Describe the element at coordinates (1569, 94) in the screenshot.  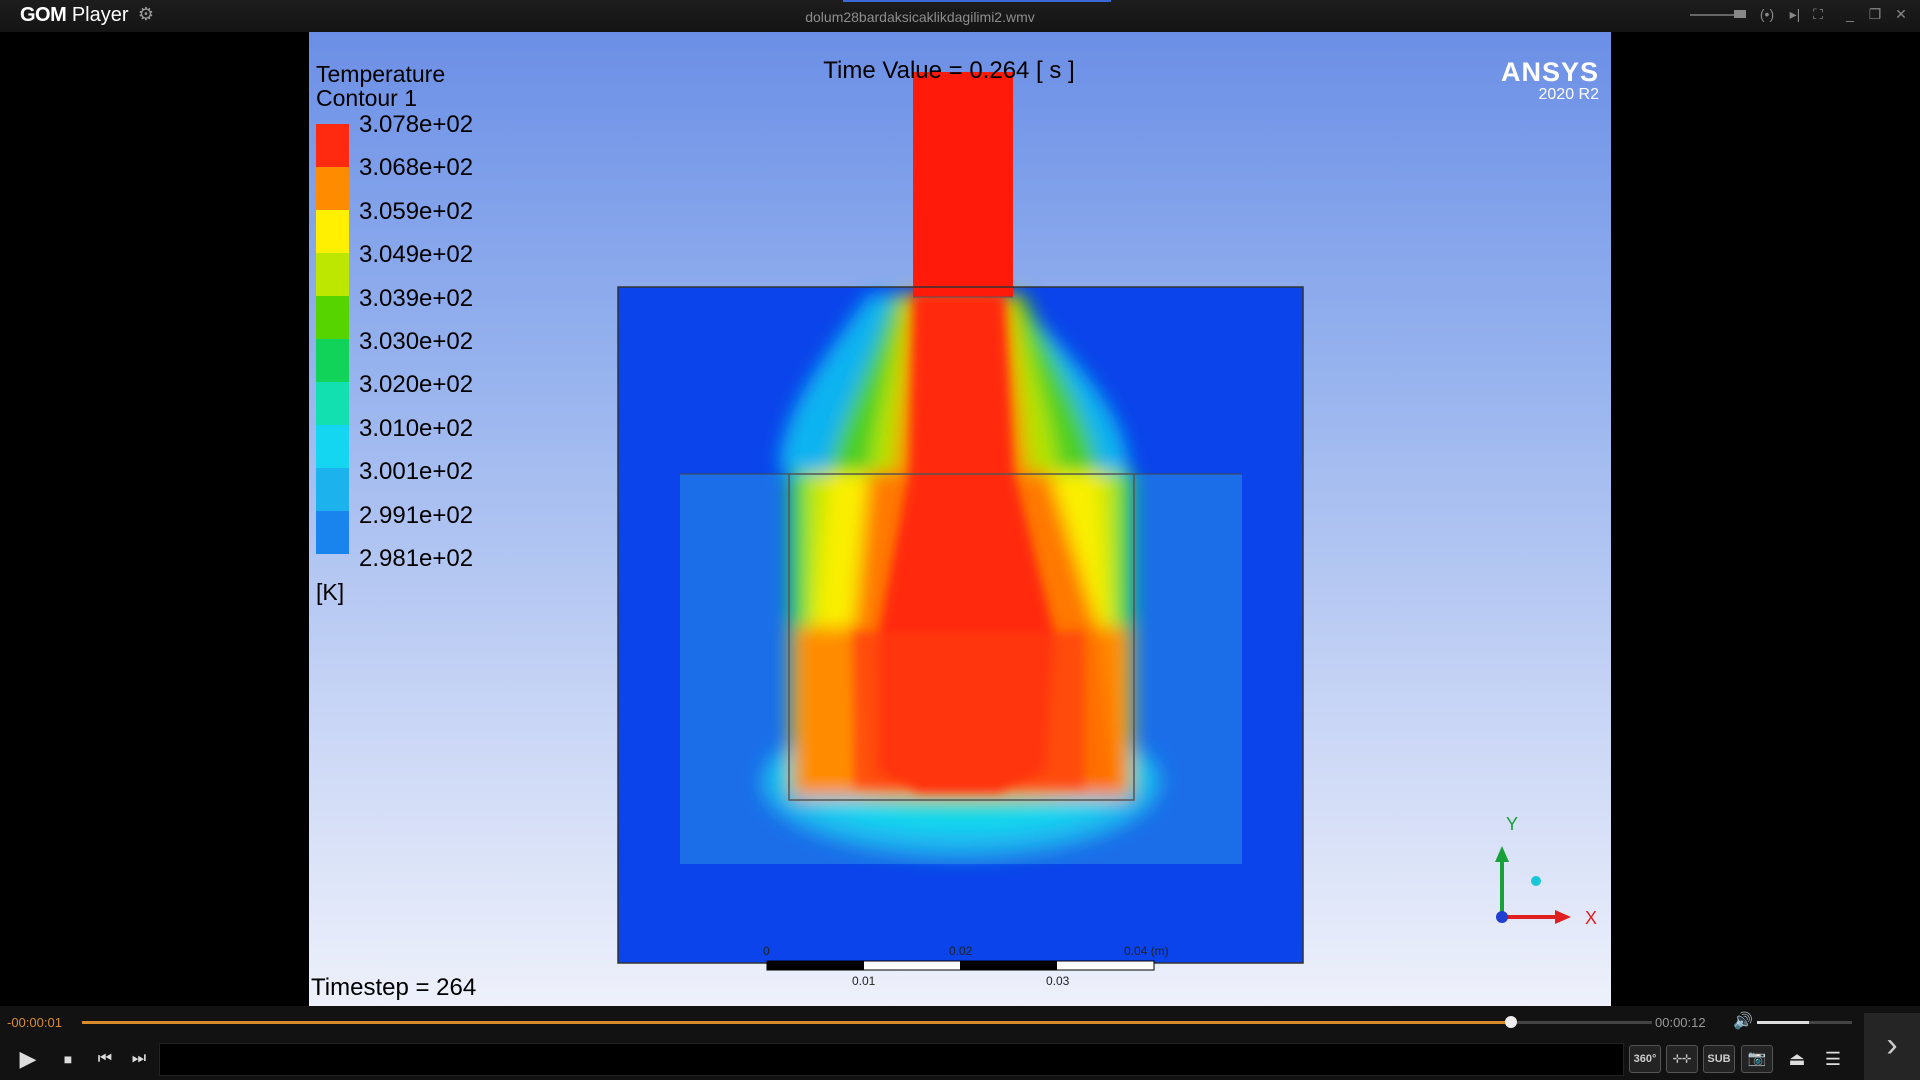
I see `ansys-version: 2020 R2` at that location.